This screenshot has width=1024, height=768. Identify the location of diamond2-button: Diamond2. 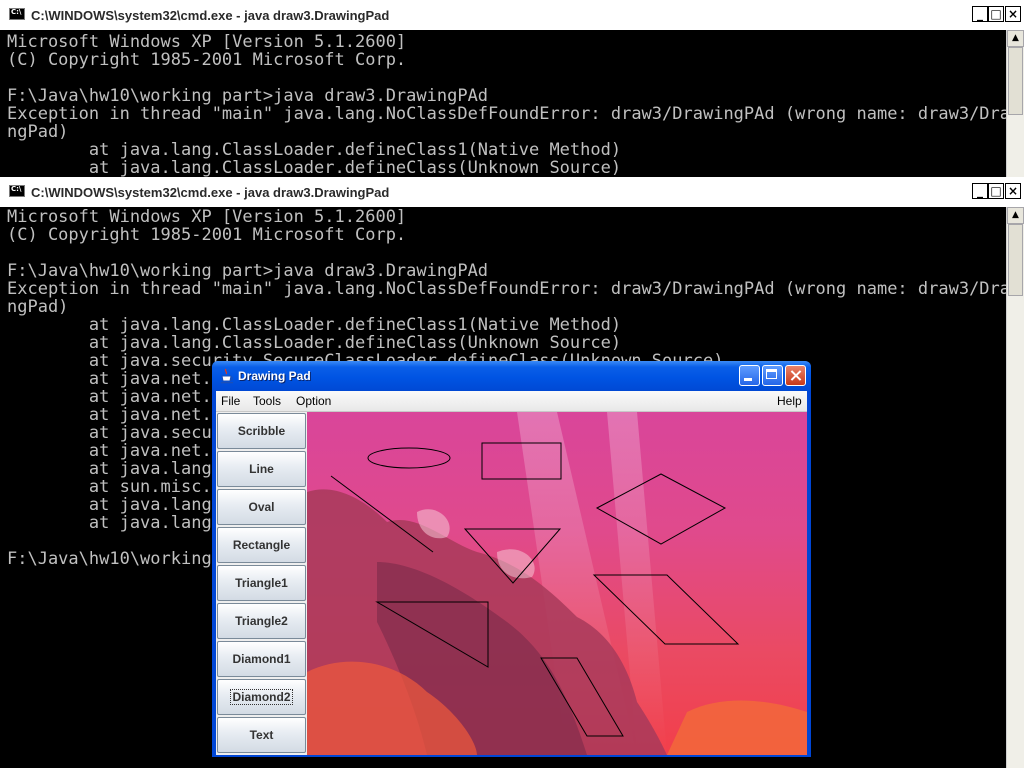
(261, 697).